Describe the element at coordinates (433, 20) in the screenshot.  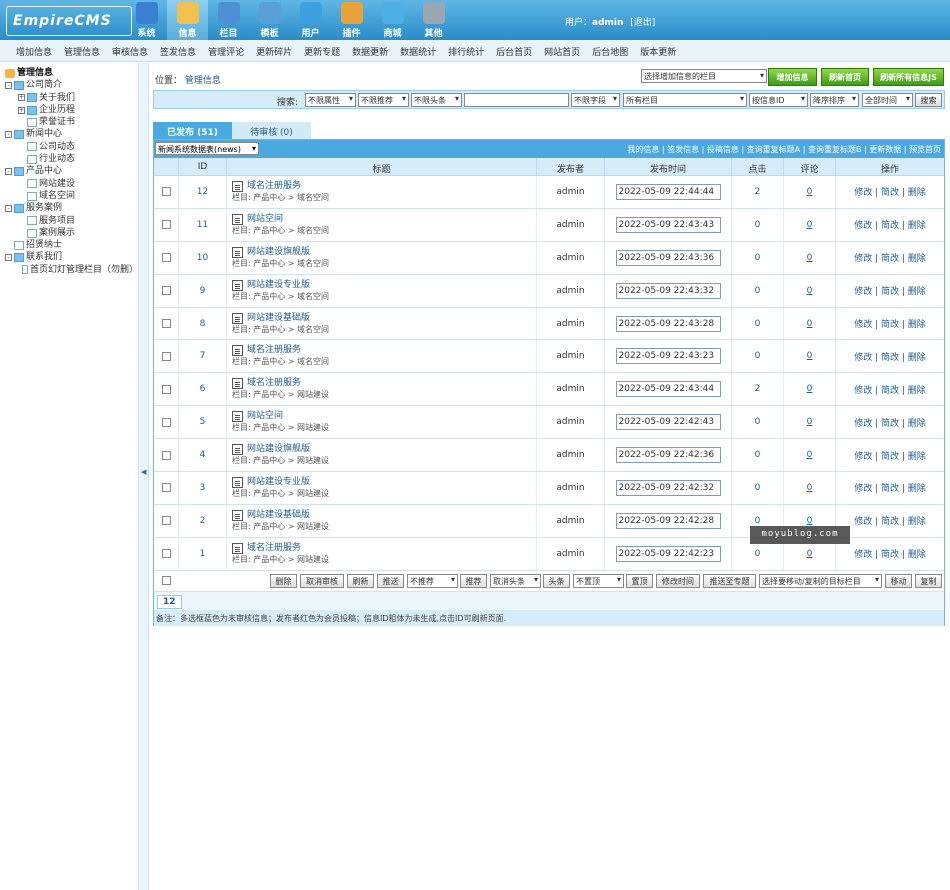
I see `top-nav-item: 其他` at that location.